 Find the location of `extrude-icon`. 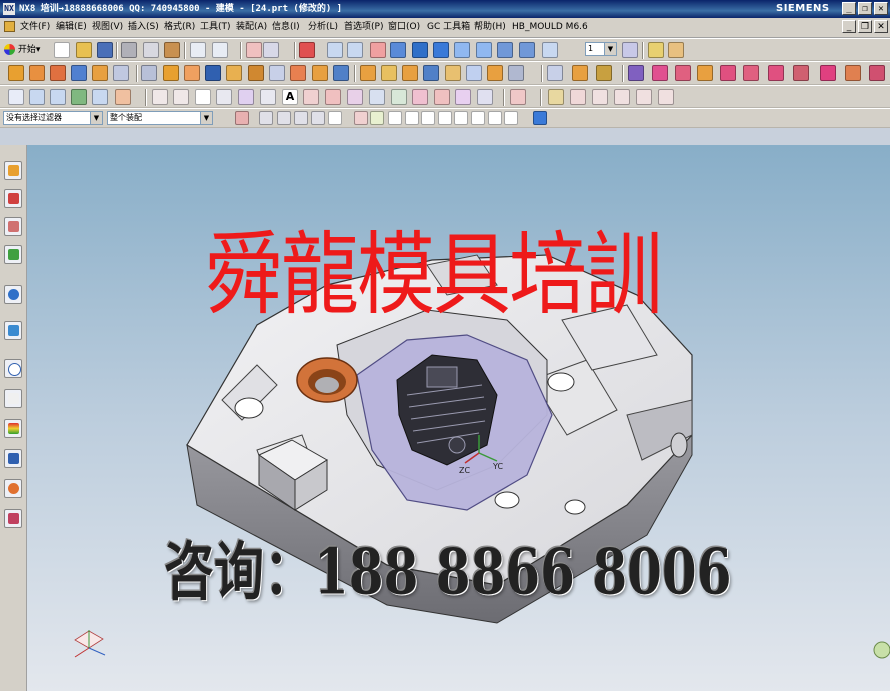

extrude-icon is located at coordinates (37, 73).